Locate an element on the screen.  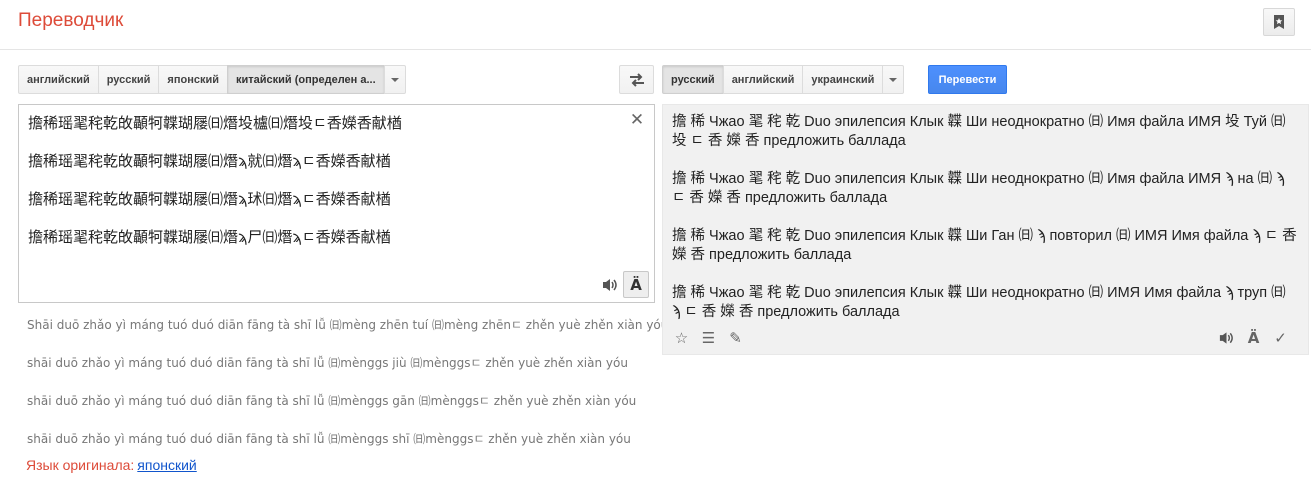
target-language-bar: русский английский украинский is located at coordinates (783, 79).